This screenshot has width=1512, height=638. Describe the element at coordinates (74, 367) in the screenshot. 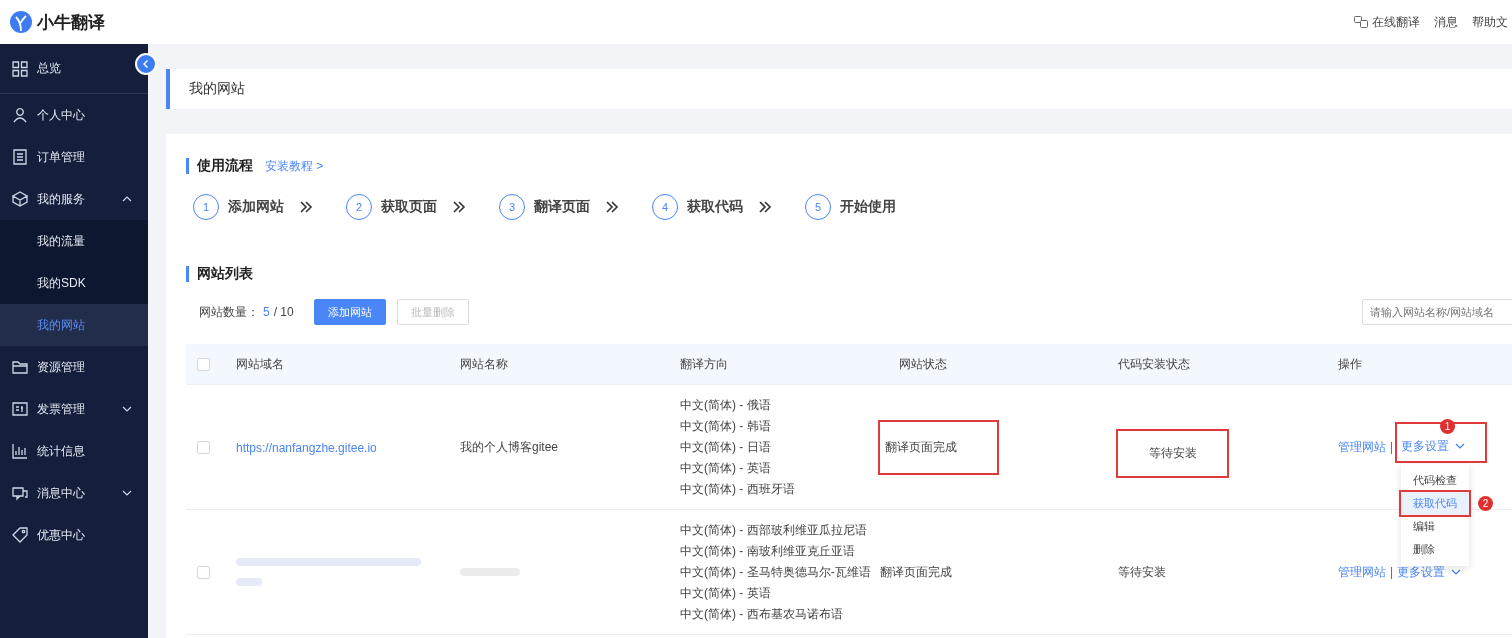

I see `sidebar-item: 资源管理` at that location.